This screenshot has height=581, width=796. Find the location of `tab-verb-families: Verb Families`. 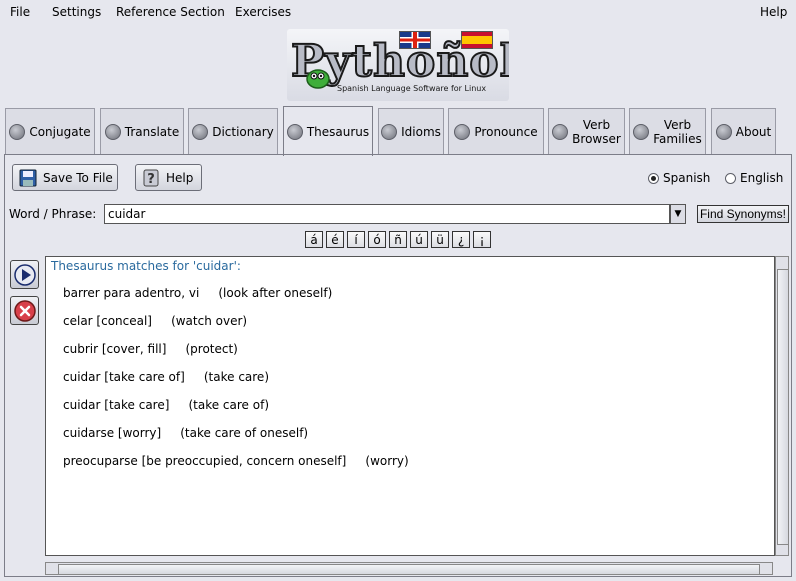

tab-verb-families: Verb Families is located at coordinates (667, 131).